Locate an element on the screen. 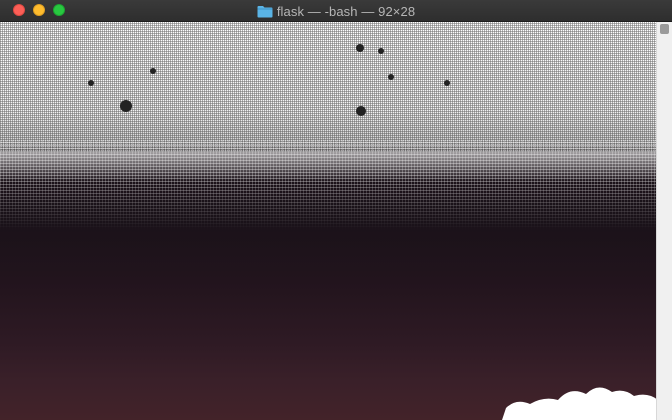  window-title-group: flask — -bash — 92×28 is located at coordinates (336, 11).